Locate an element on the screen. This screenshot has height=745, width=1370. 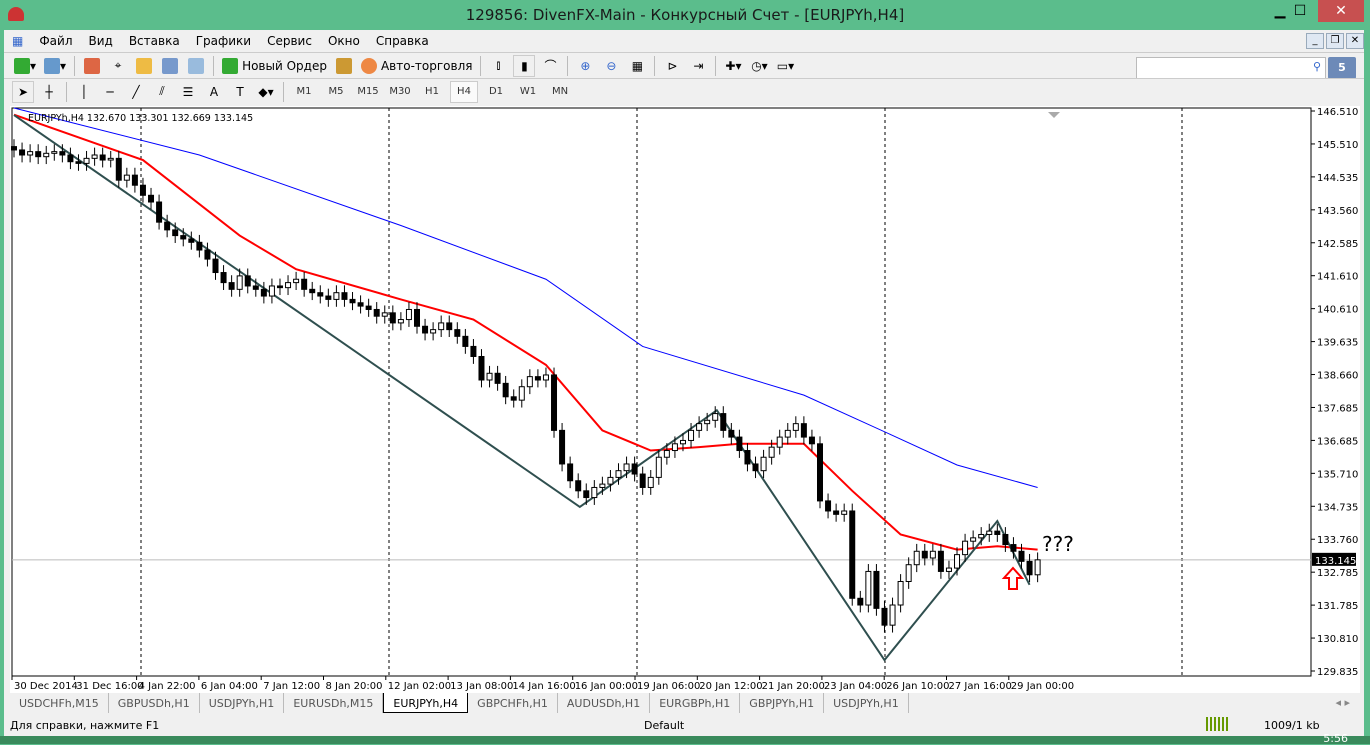
price-tick-label: 129.835 is located at coordinates (1337, 672).